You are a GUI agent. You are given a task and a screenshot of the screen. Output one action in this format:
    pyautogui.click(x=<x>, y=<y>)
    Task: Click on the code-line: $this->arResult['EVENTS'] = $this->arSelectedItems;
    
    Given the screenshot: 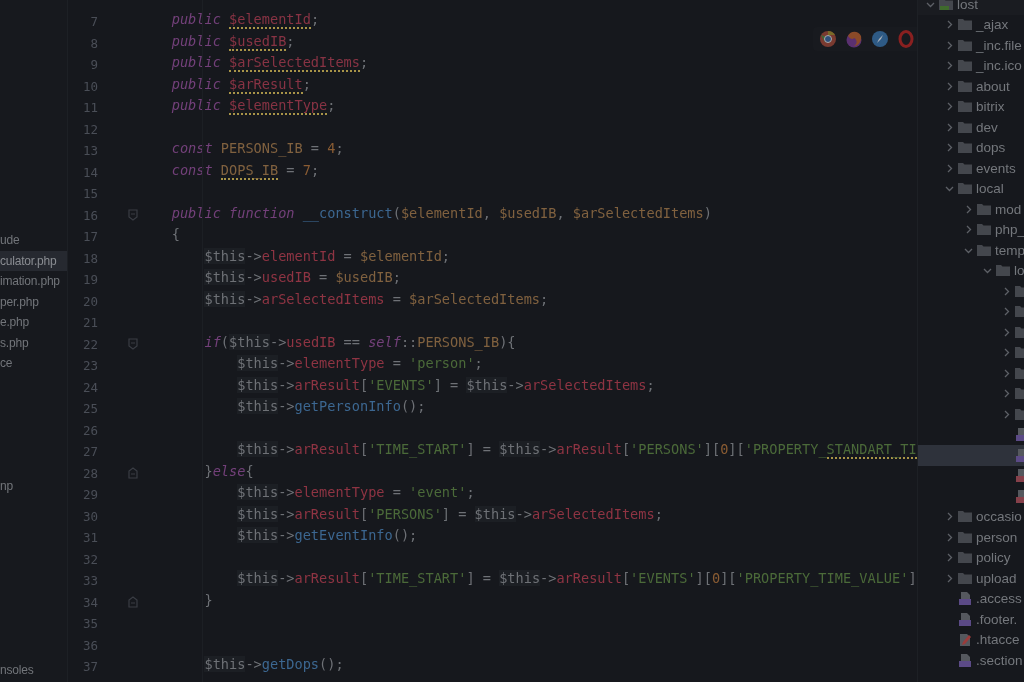 What is the action you would take?
    pyautogui.click(x=445, y=385)
    